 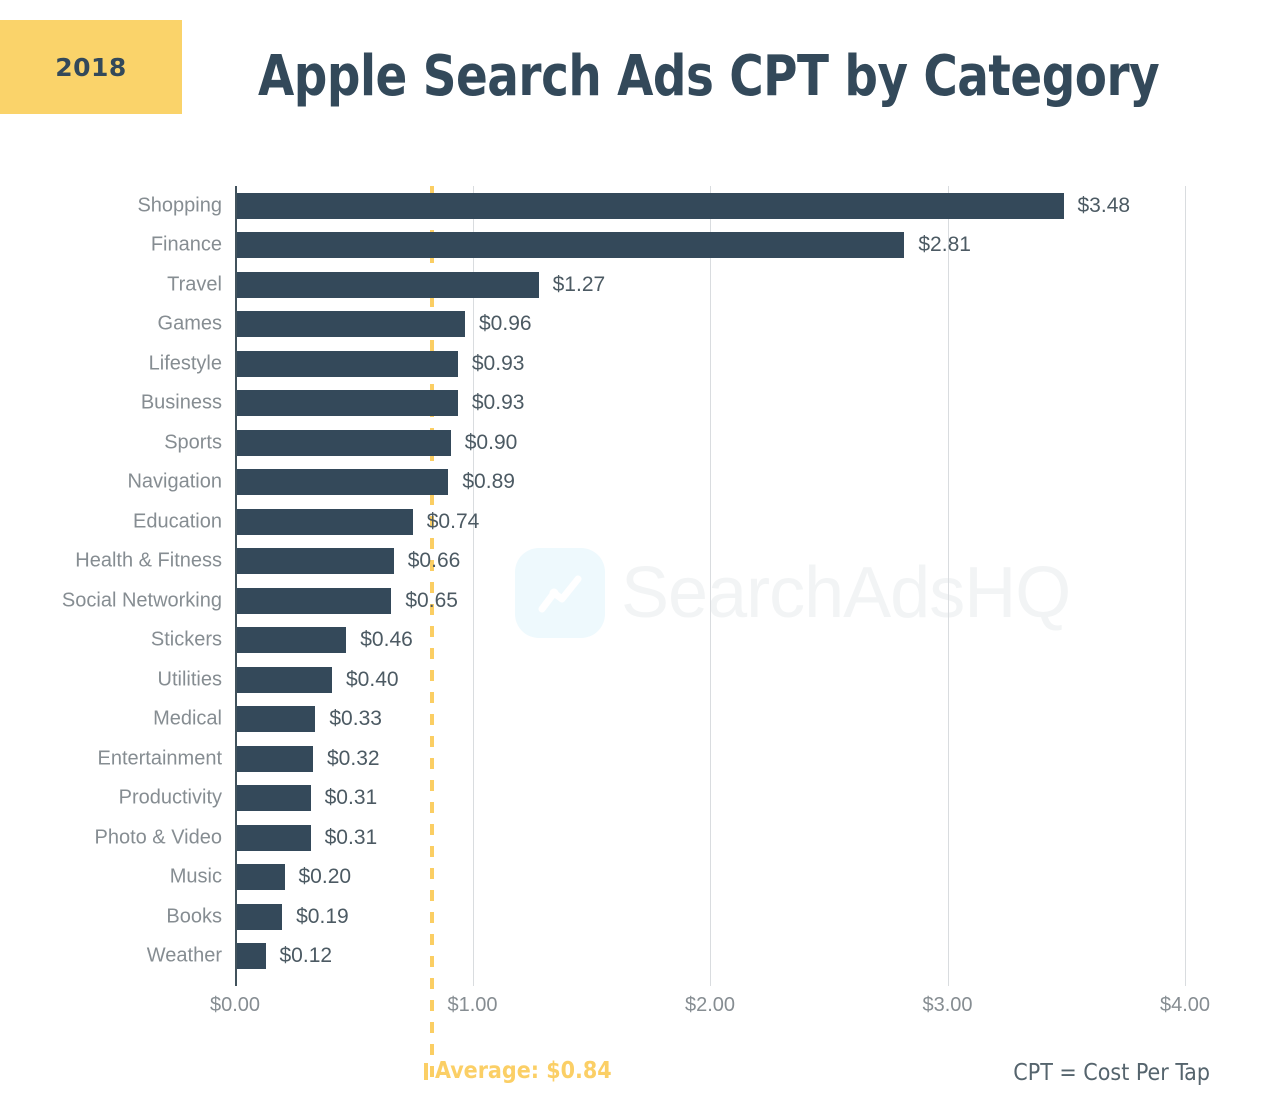 I want to click on cpt-definition-note: CPT = Cost Per Tap, so click(x=1111, y=1073).